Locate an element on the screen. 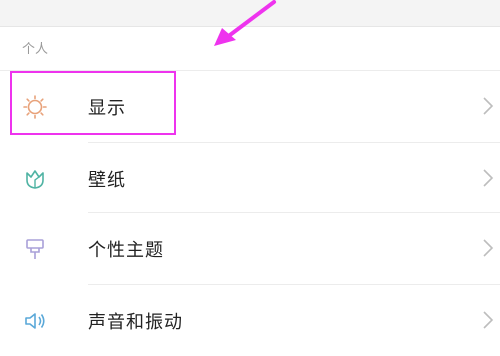  settings-item-label: 声音和振动 is located at coordinates (135, 322).